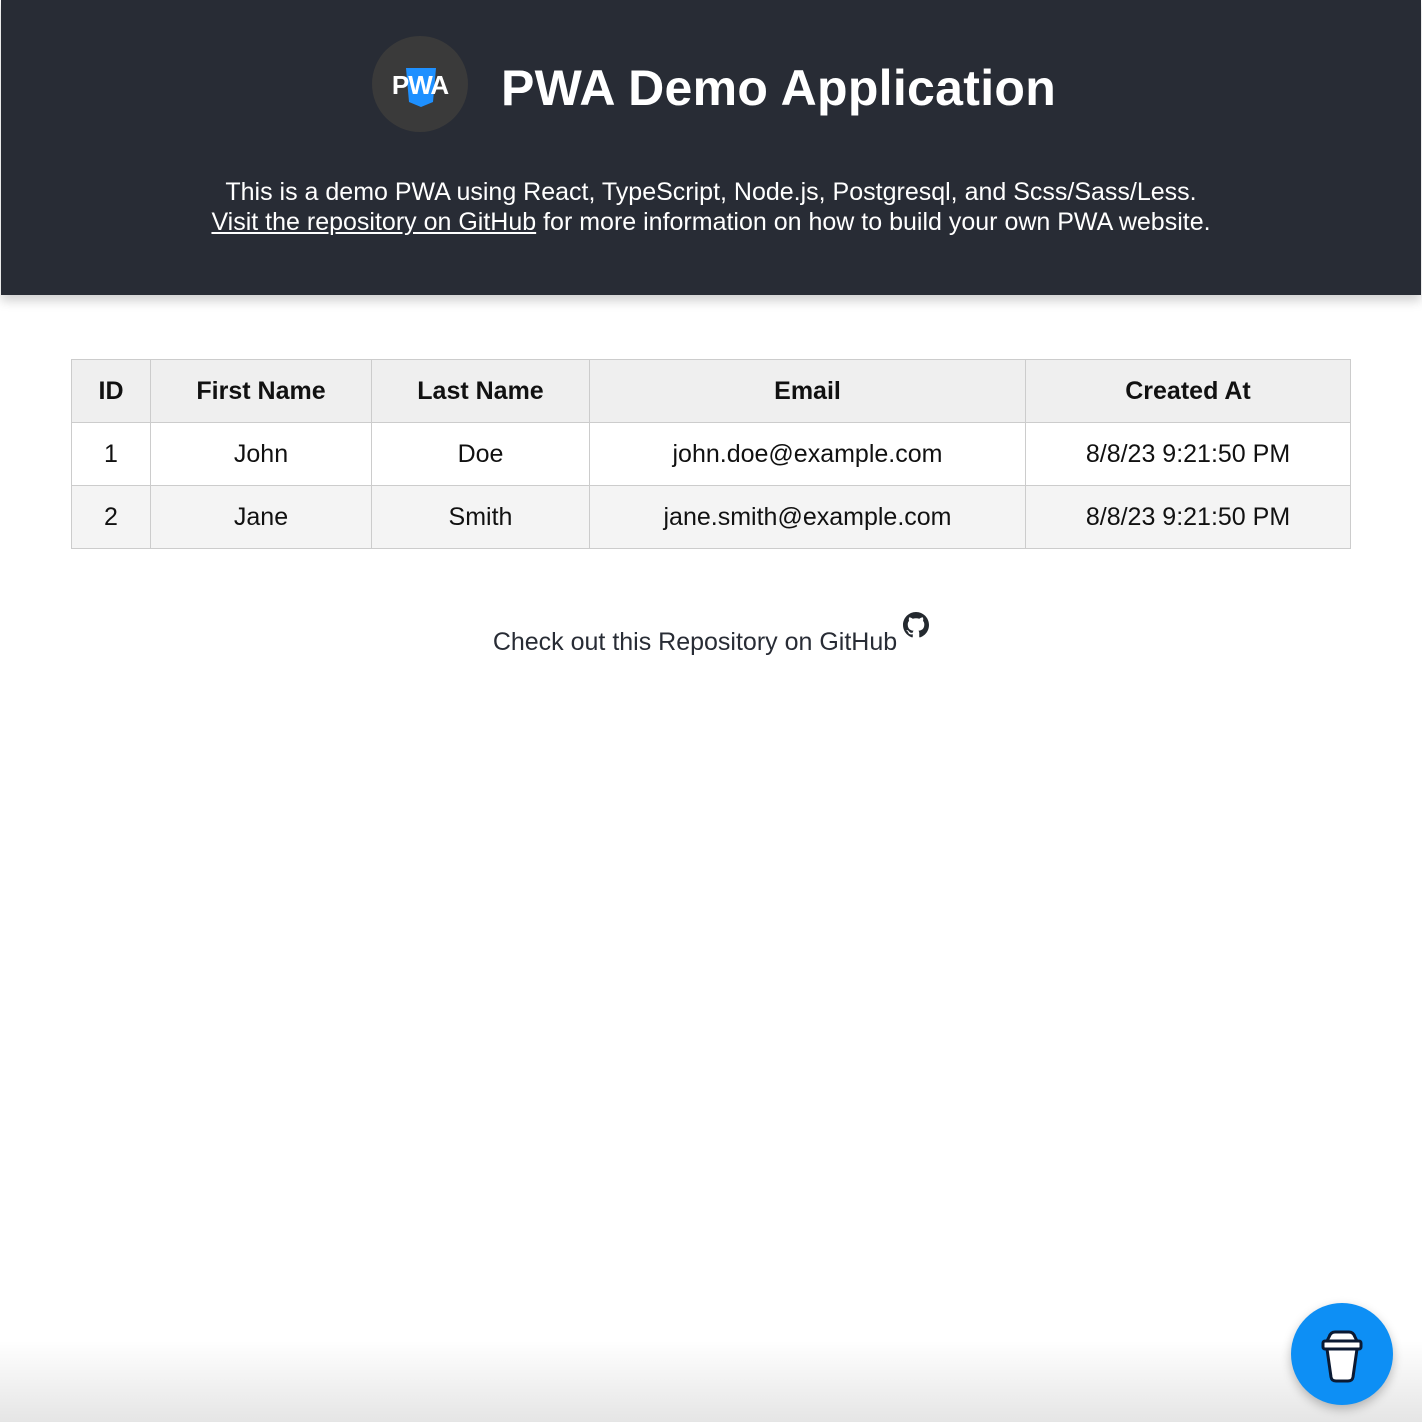 The image size is (1422, 1422). Describe the element at coordinates (711, 1381) in the screenshot. I see `bottom-shadow` at that location.